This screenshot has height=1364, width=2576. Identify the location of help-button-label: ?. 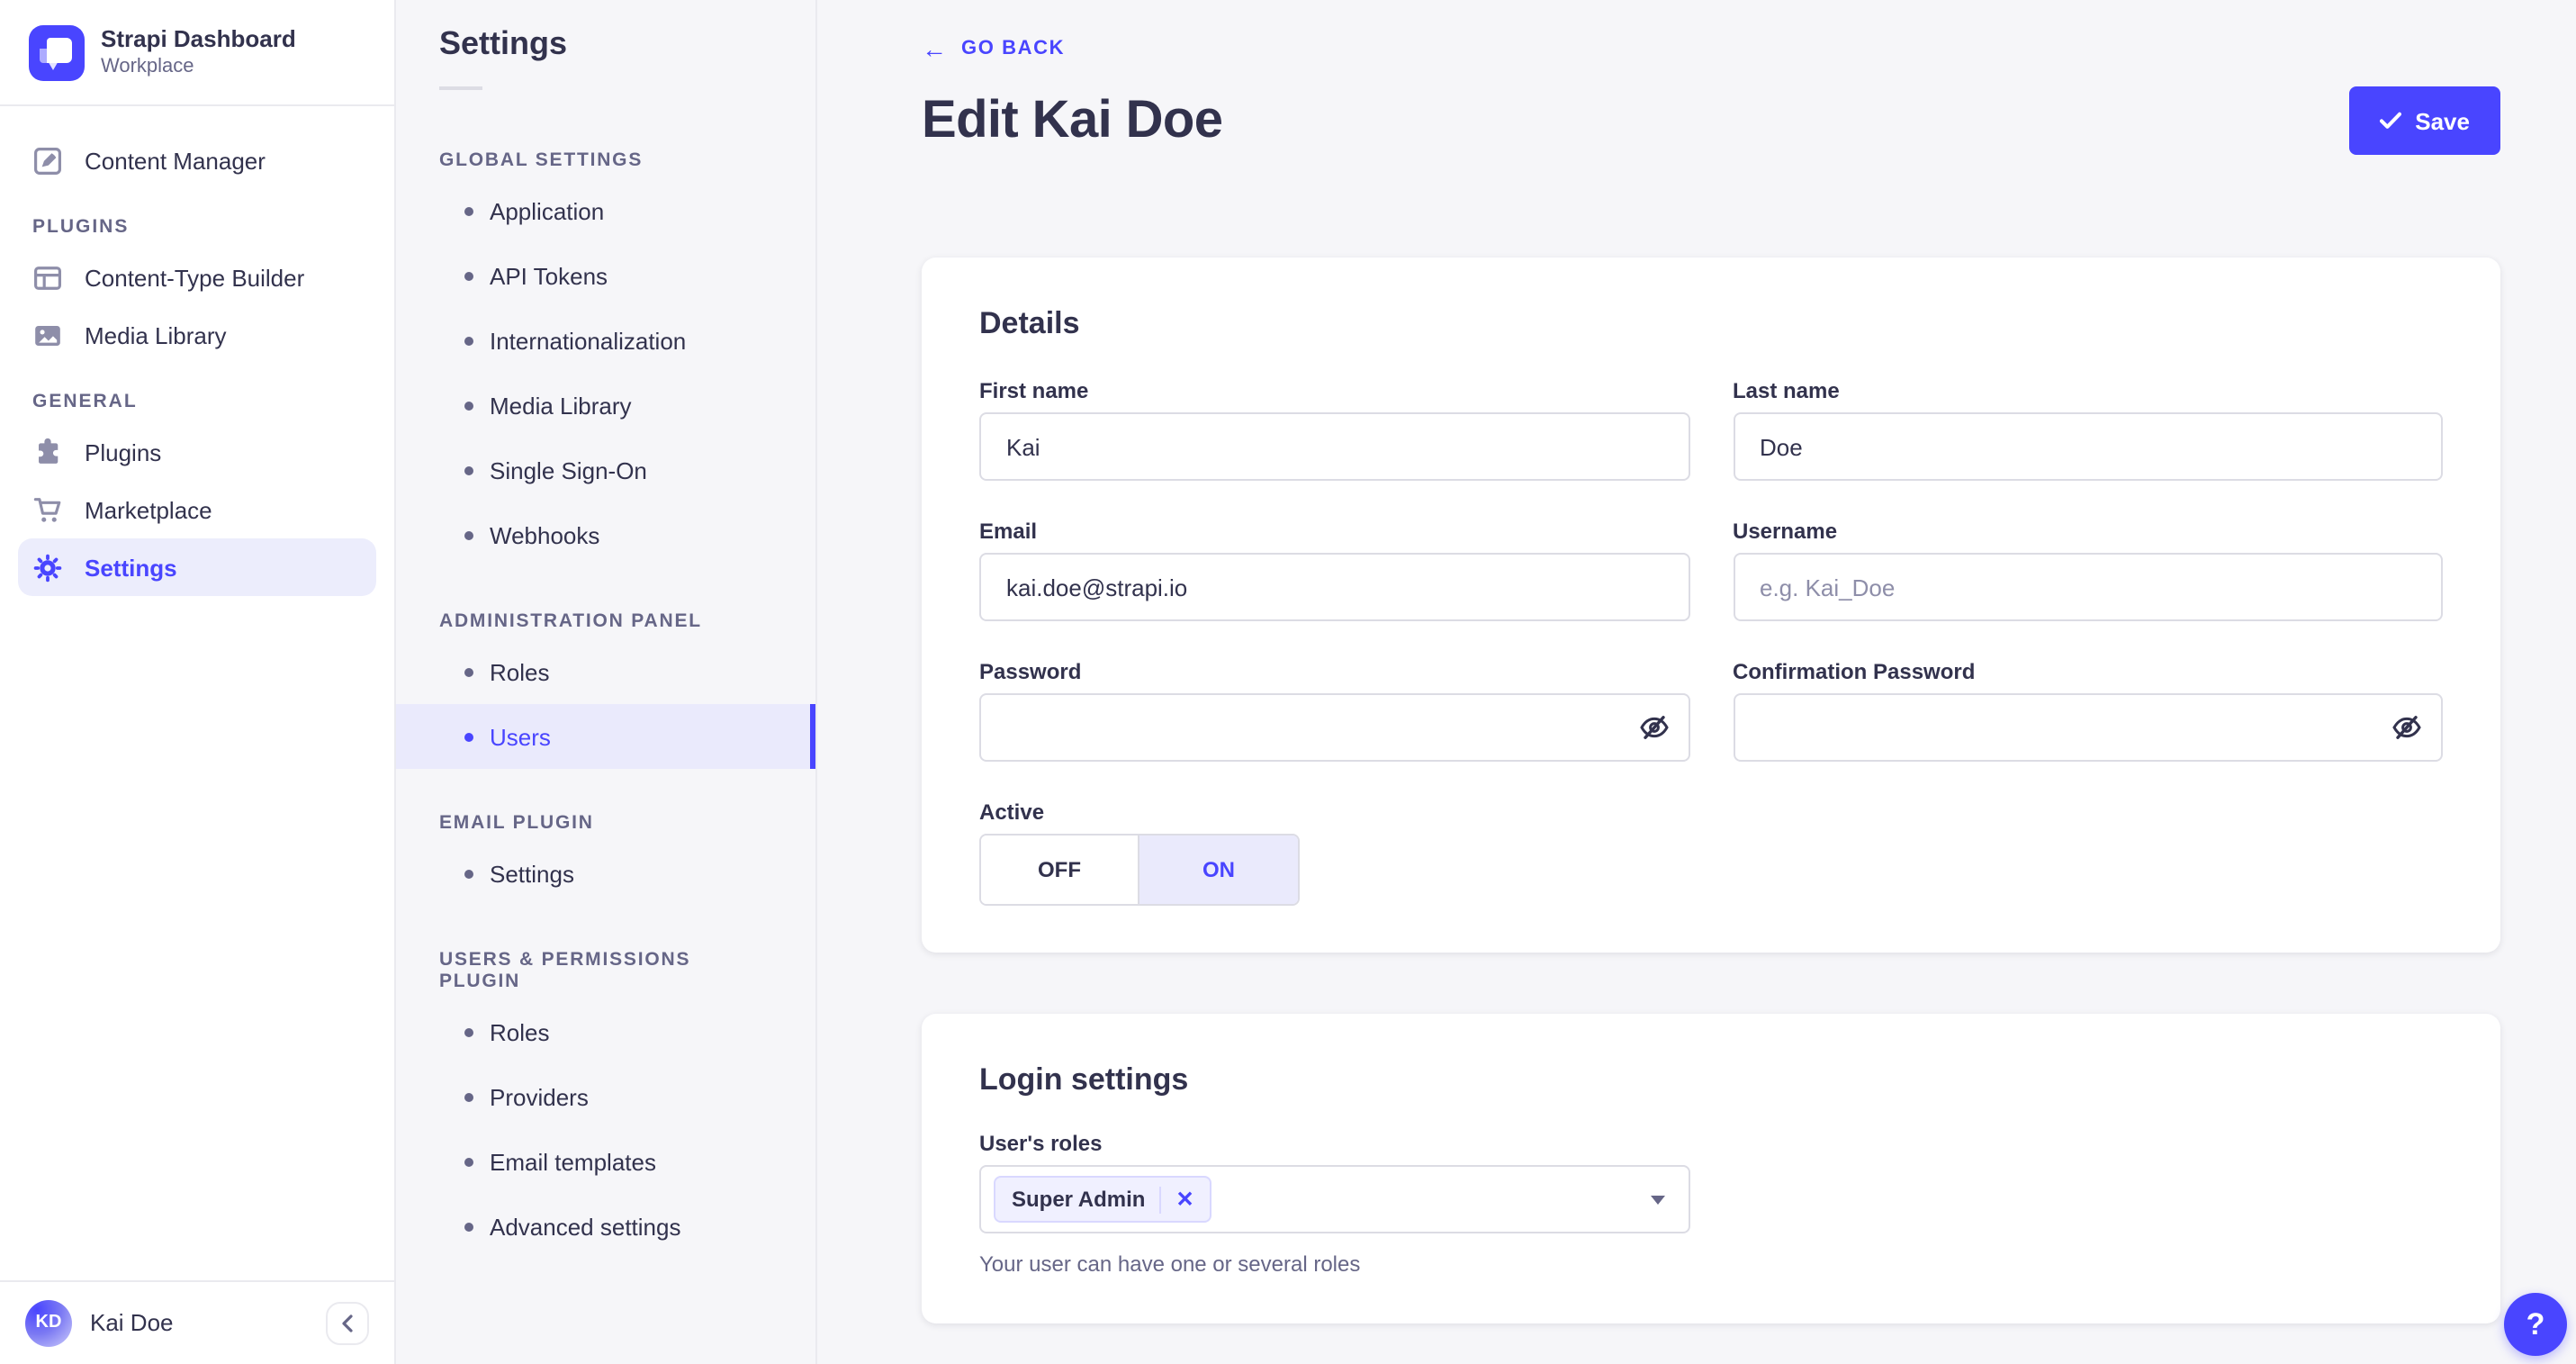
(2535, 1323).